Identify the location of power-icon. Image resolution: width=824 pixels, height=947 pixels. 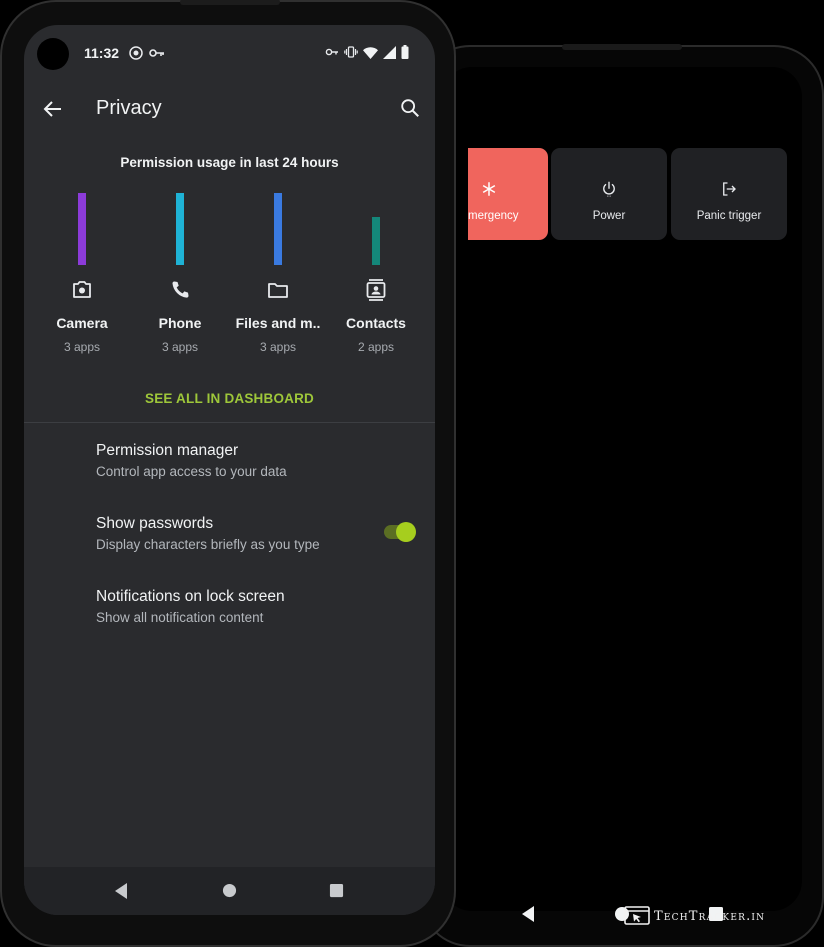
(609, 189).